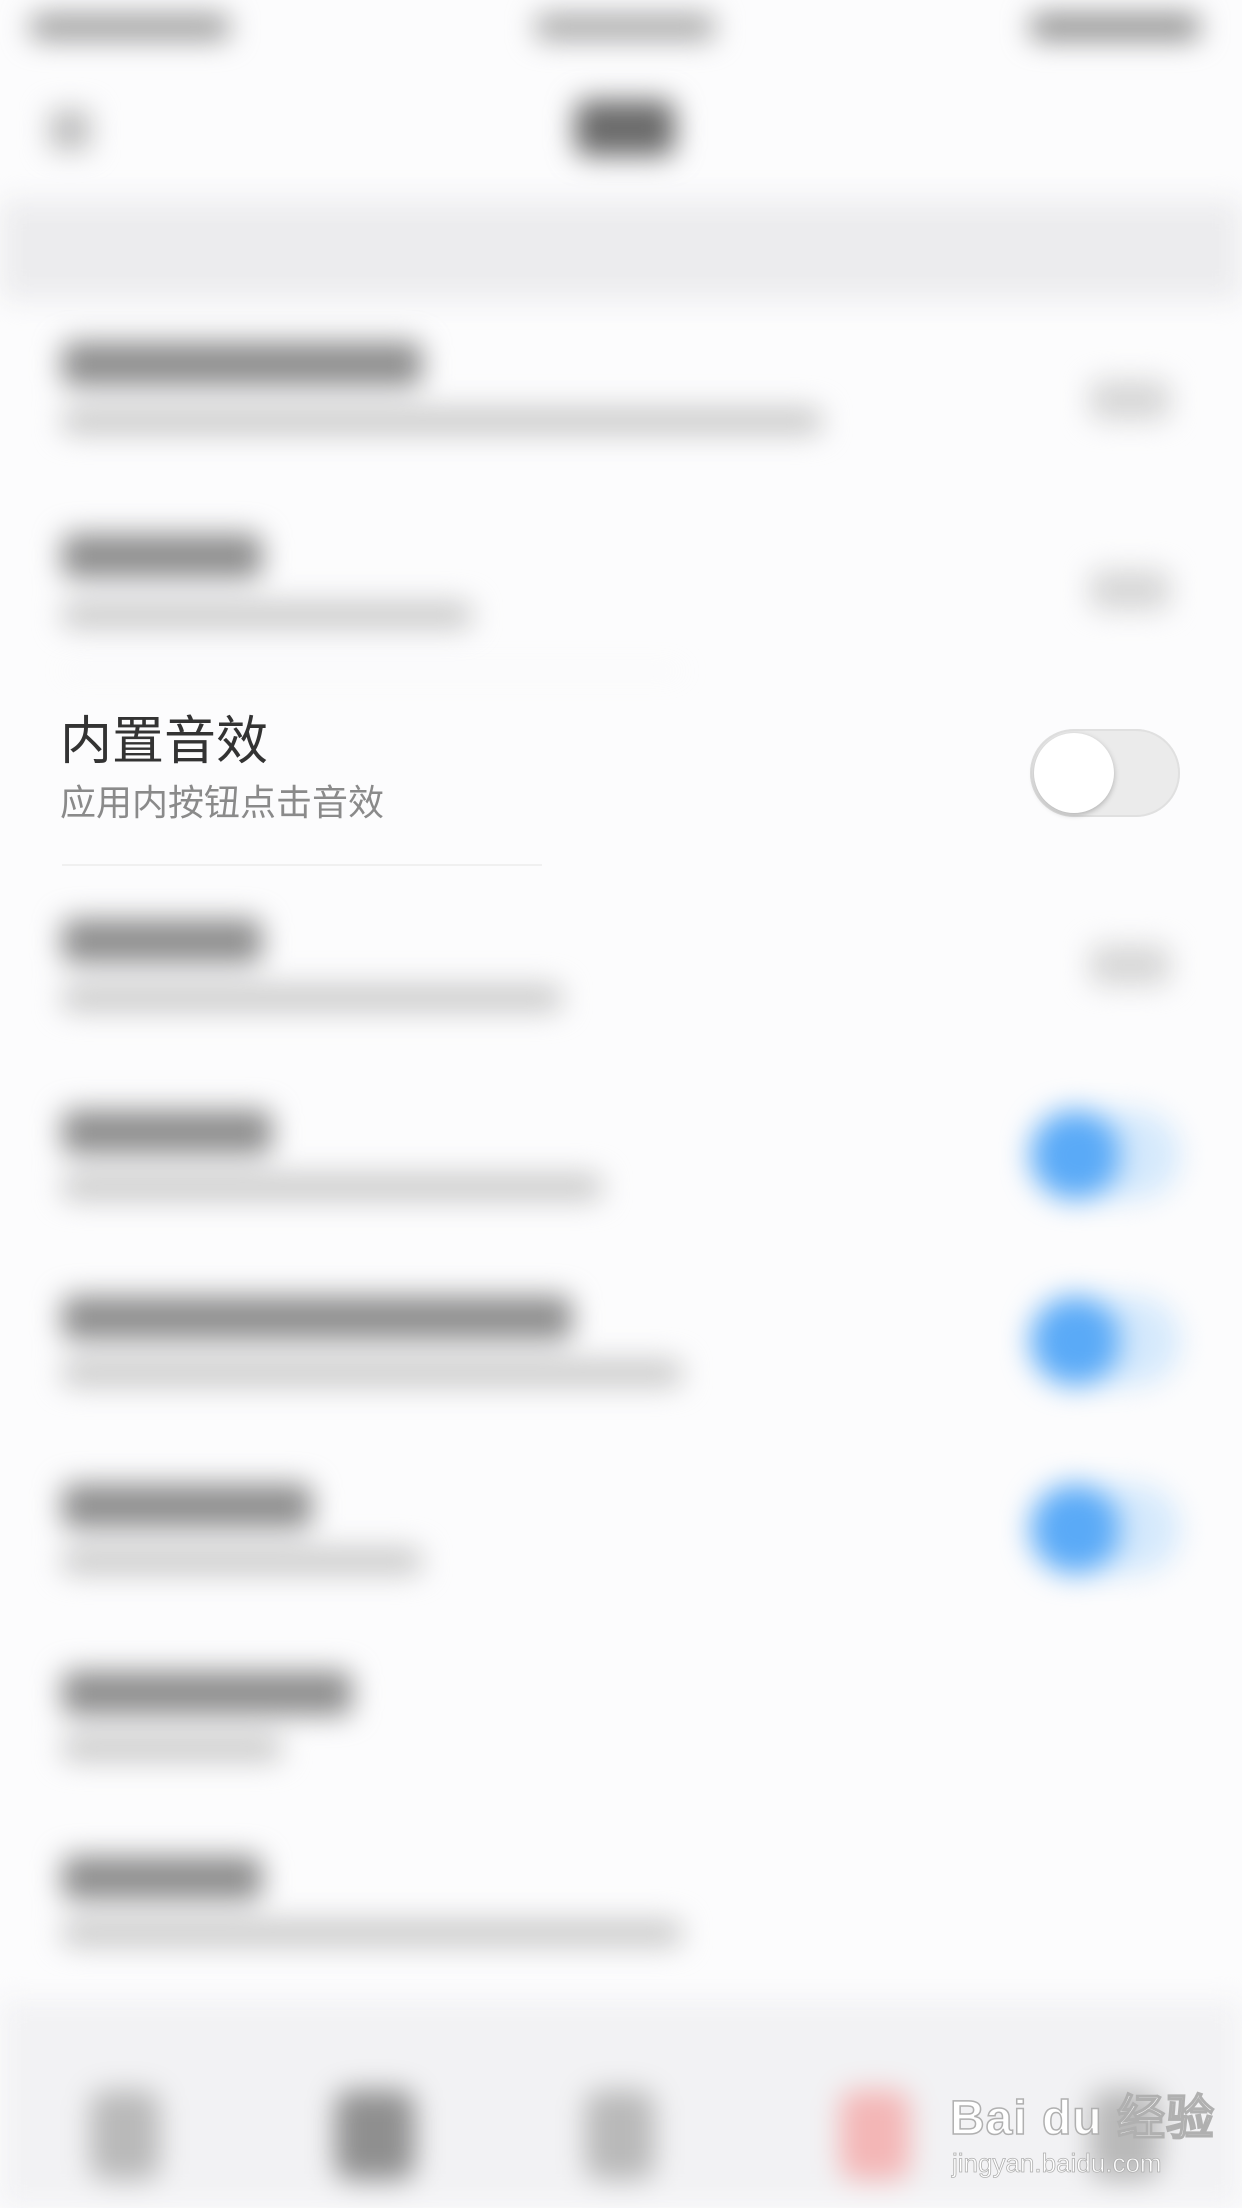 The image size is (1242, 2208). Describe the element at coordinates (1057, 2163) in the screenshot. I see `watermark-url: jingyan.baidu.com` at that location.